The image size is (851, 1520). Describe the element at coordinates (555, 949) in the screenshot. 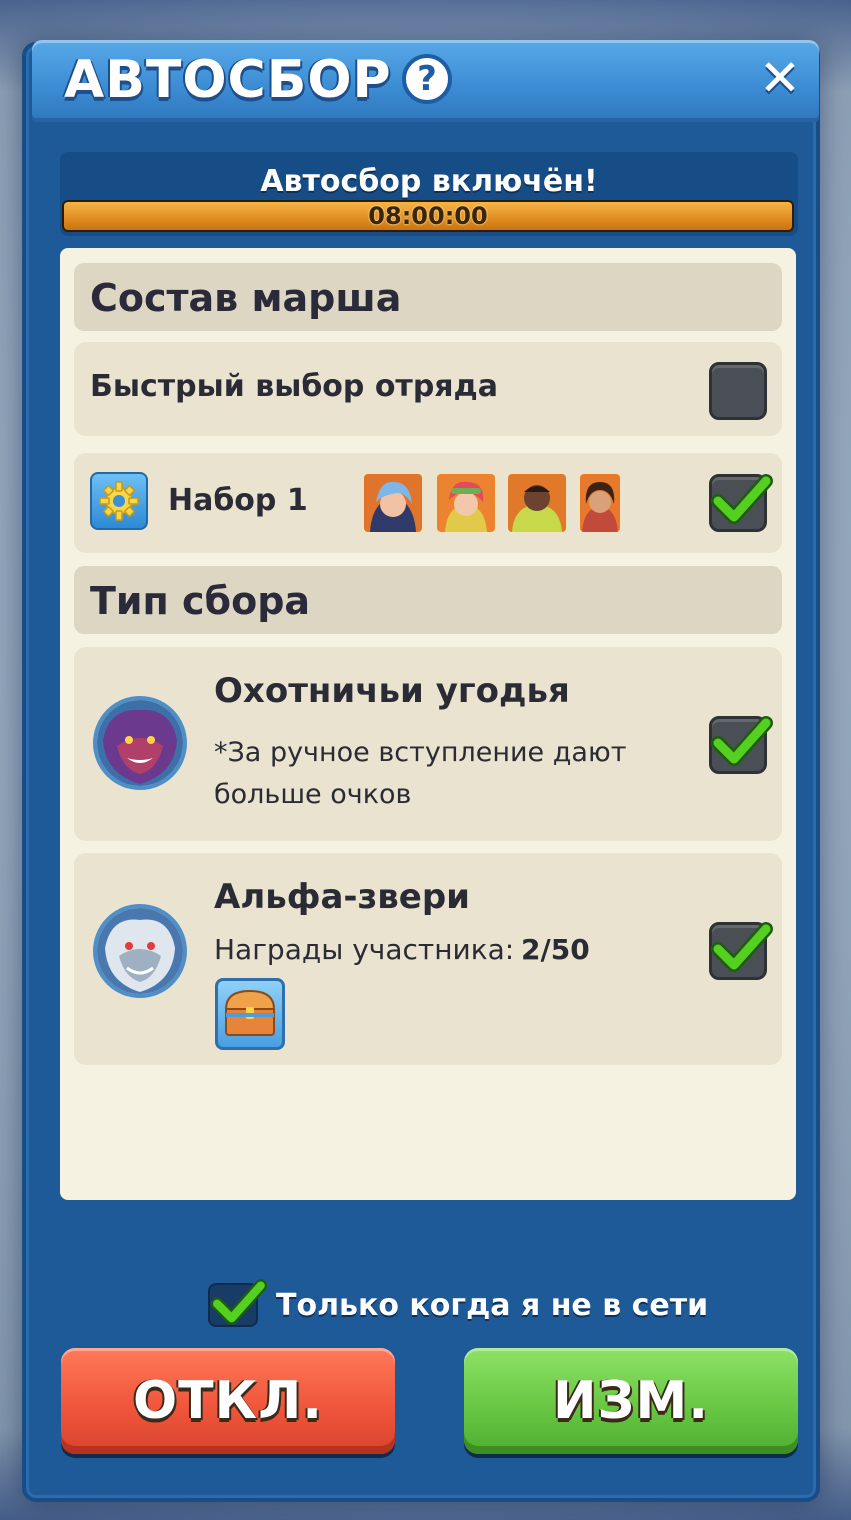

I see `rewards-value: 2/50` at that location.